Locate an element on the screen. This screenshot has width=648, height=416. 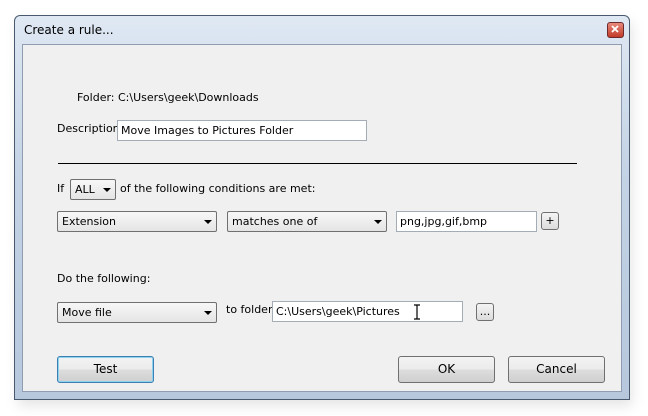
condition-operator-dropdown: matches one of is located at coordinates (307, 221).